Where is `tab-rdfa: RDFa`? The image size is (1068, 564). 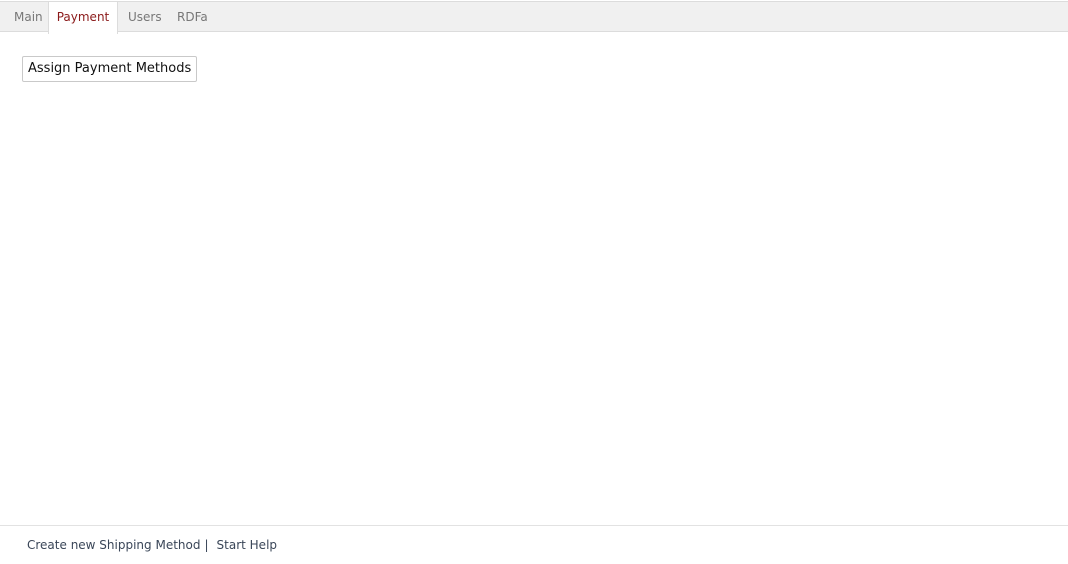
tab-rdfa: RDFa is located at coordinates (192, 17).